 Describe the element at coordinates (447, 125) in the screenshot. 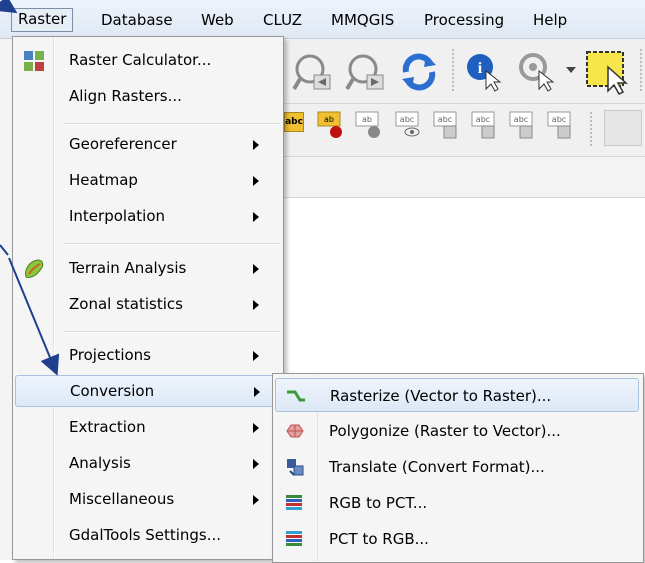

I see `move-label-icon: abc` at that location.